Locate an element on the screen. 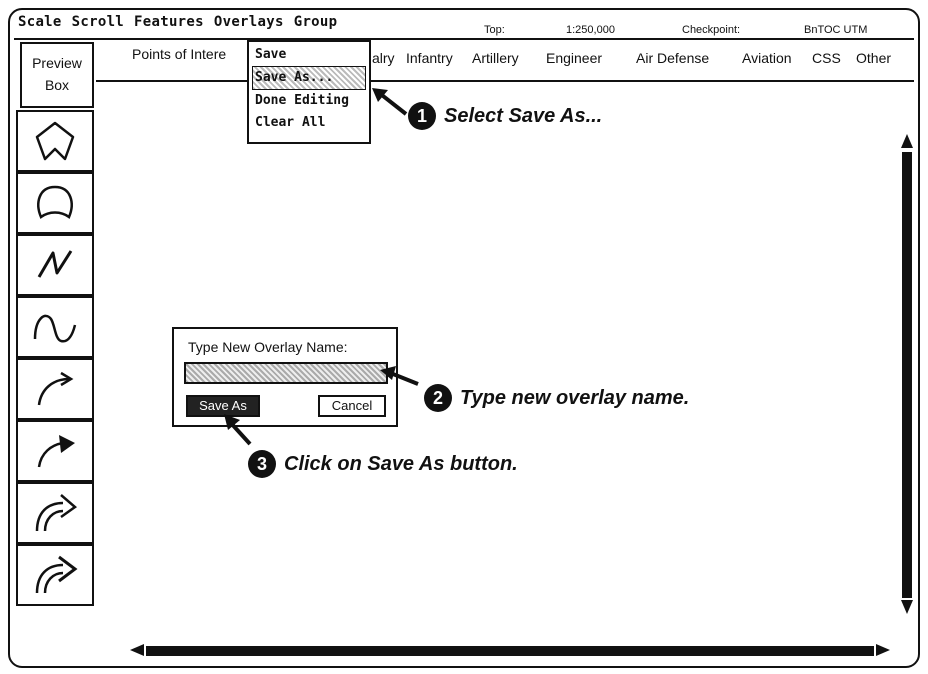  step-2-number: 2 is located at coordinates (438, 398).